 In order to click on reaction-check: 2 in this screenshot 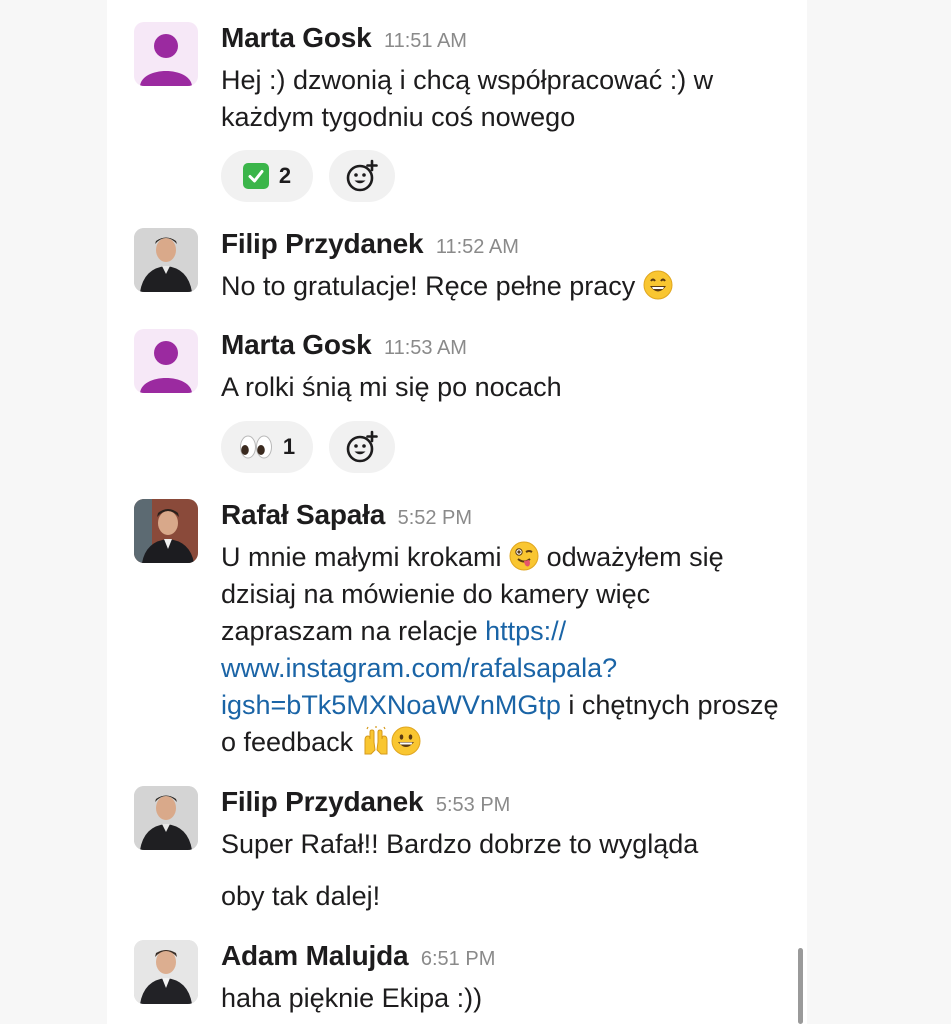, I will do `click(267, 176)`.